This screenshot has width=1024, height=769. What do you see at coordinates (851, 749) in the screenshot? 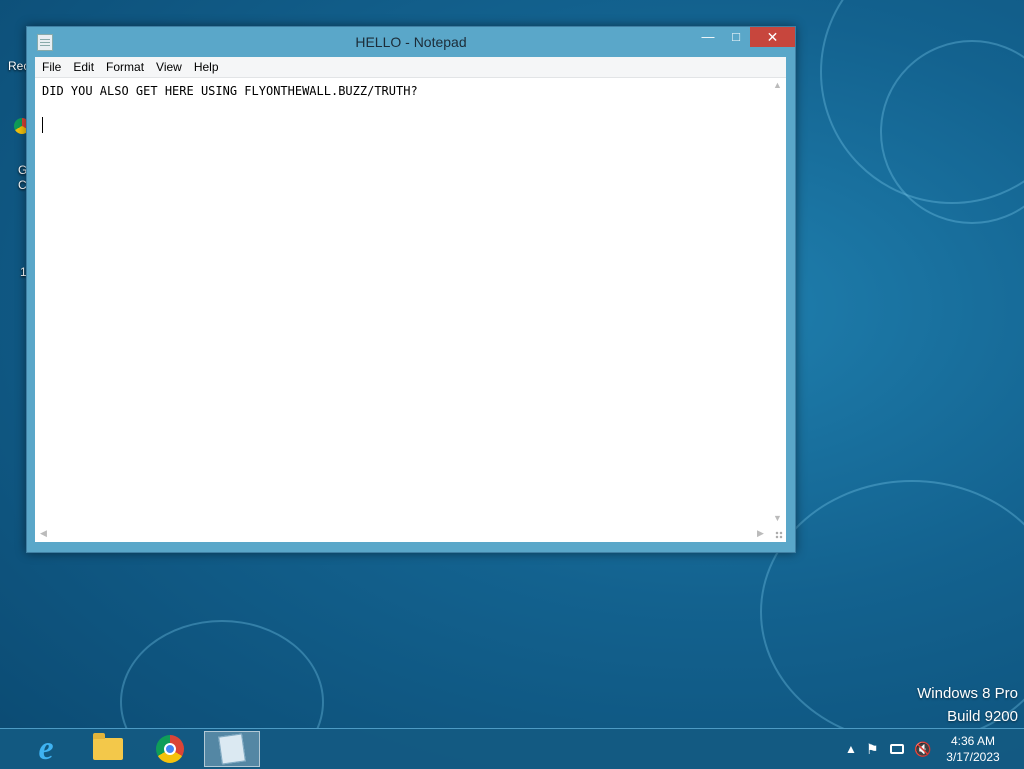
I see `show-hidden-icons: ▲` at bounding box center [851, 749].